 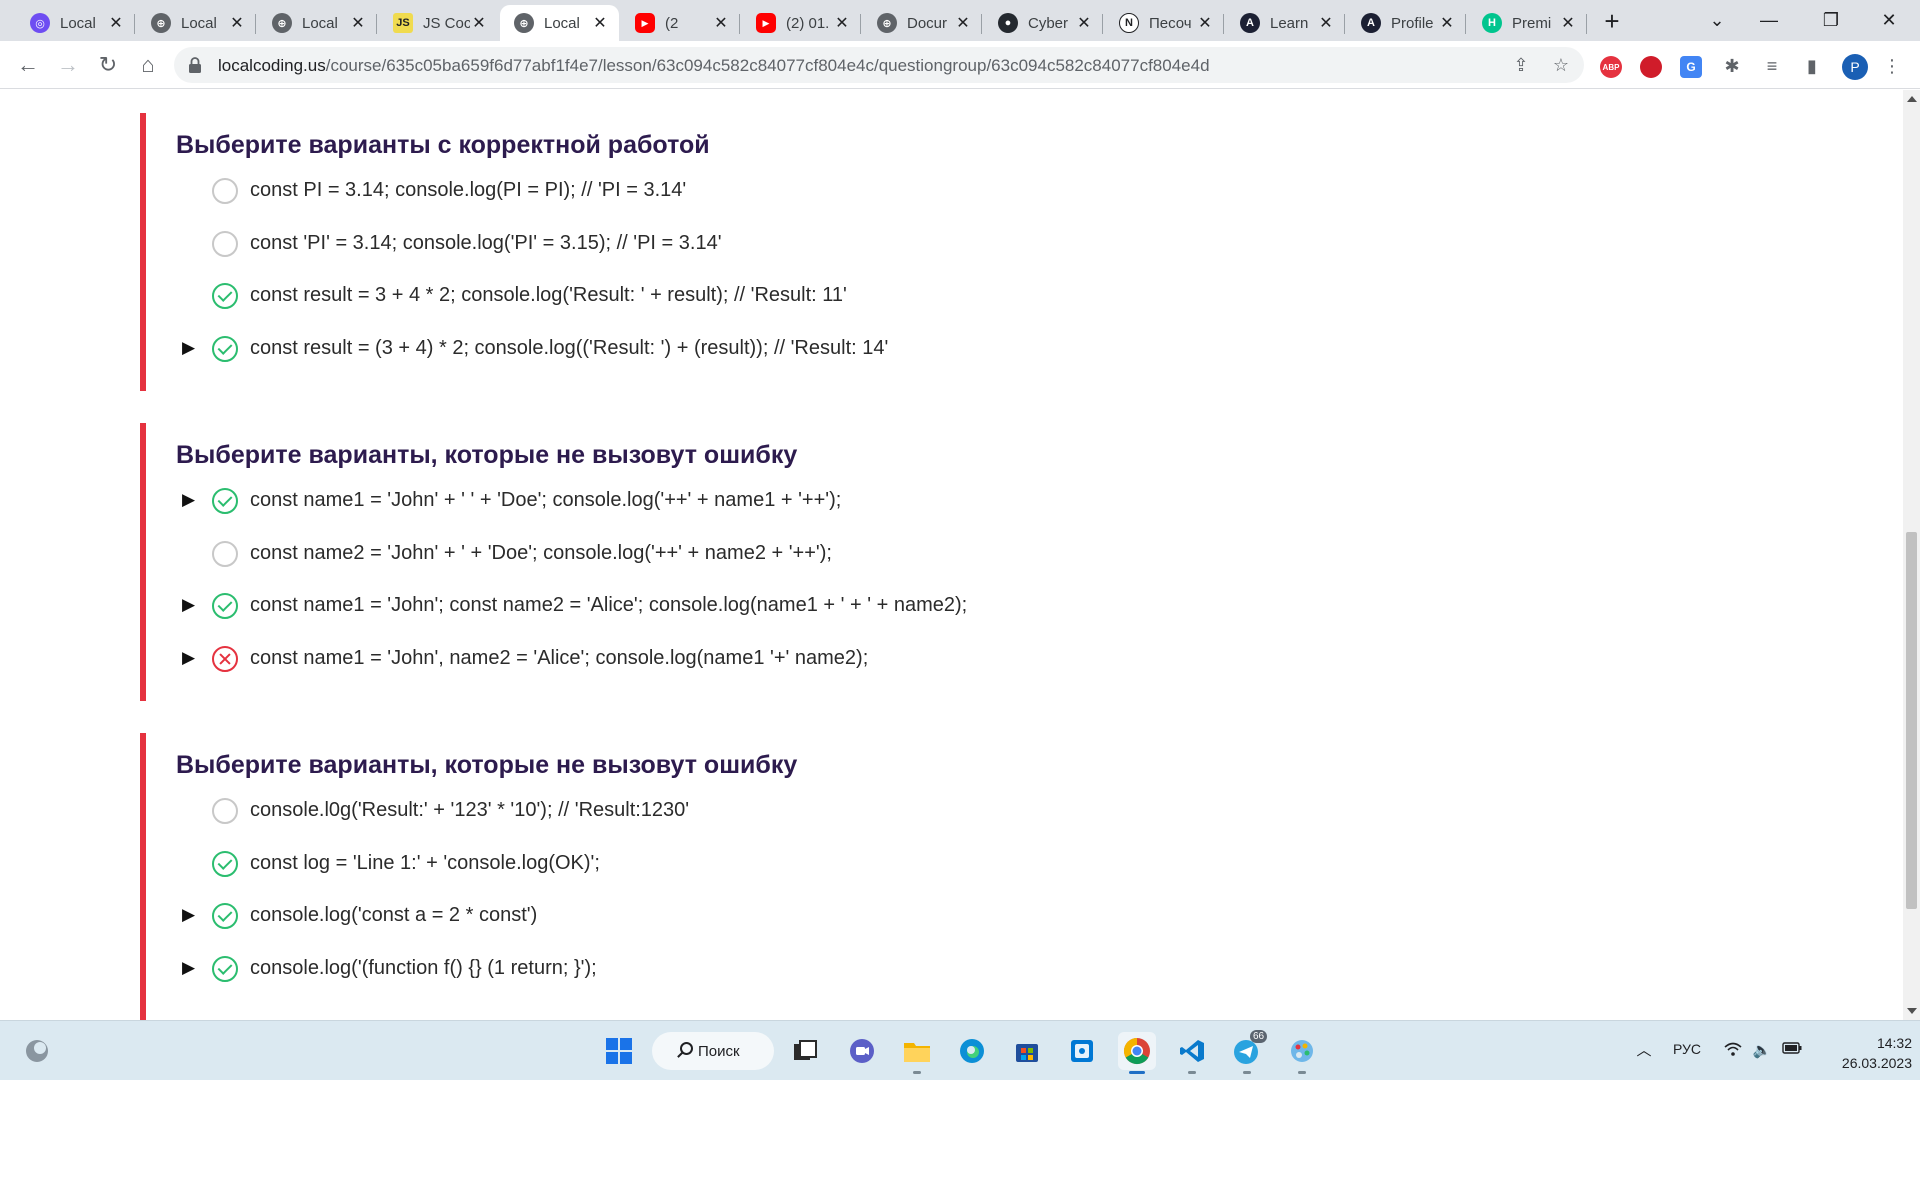 I want to click on new-tab-button: +, so click(x=1612, y=22).